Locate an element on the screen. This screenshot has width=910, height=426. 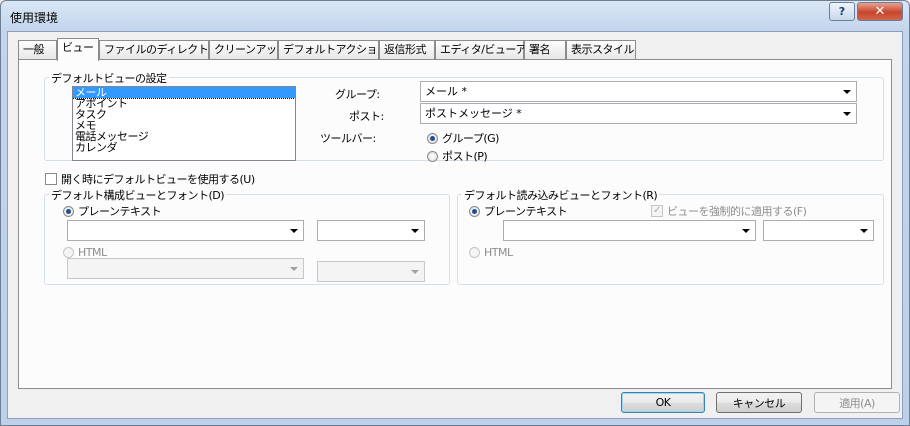
compose-html-font-dropdown is located at coordinates (185, 268).